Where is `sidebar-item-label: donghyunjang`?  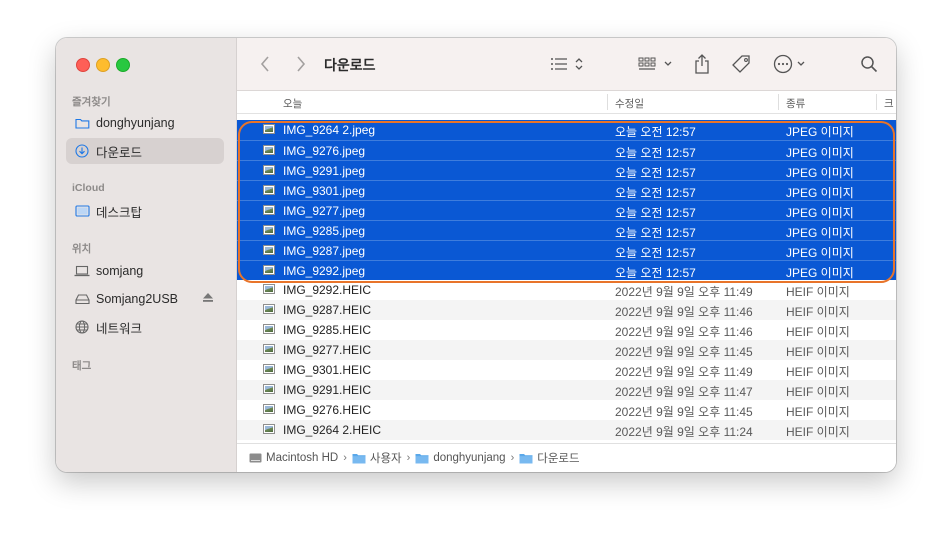 sidebar-item-label: donghyunjang is located at coordinates (135, 123).